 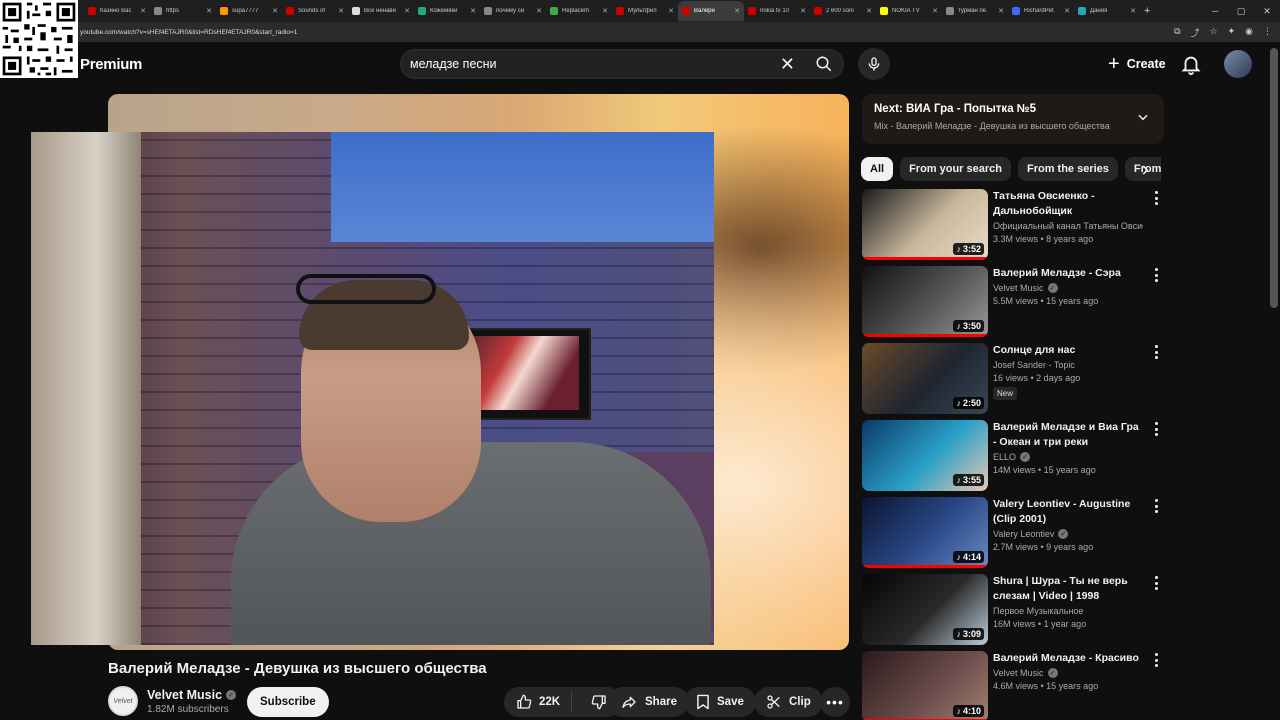 I want to click on share-button: Share, so click(x=648, y=702).